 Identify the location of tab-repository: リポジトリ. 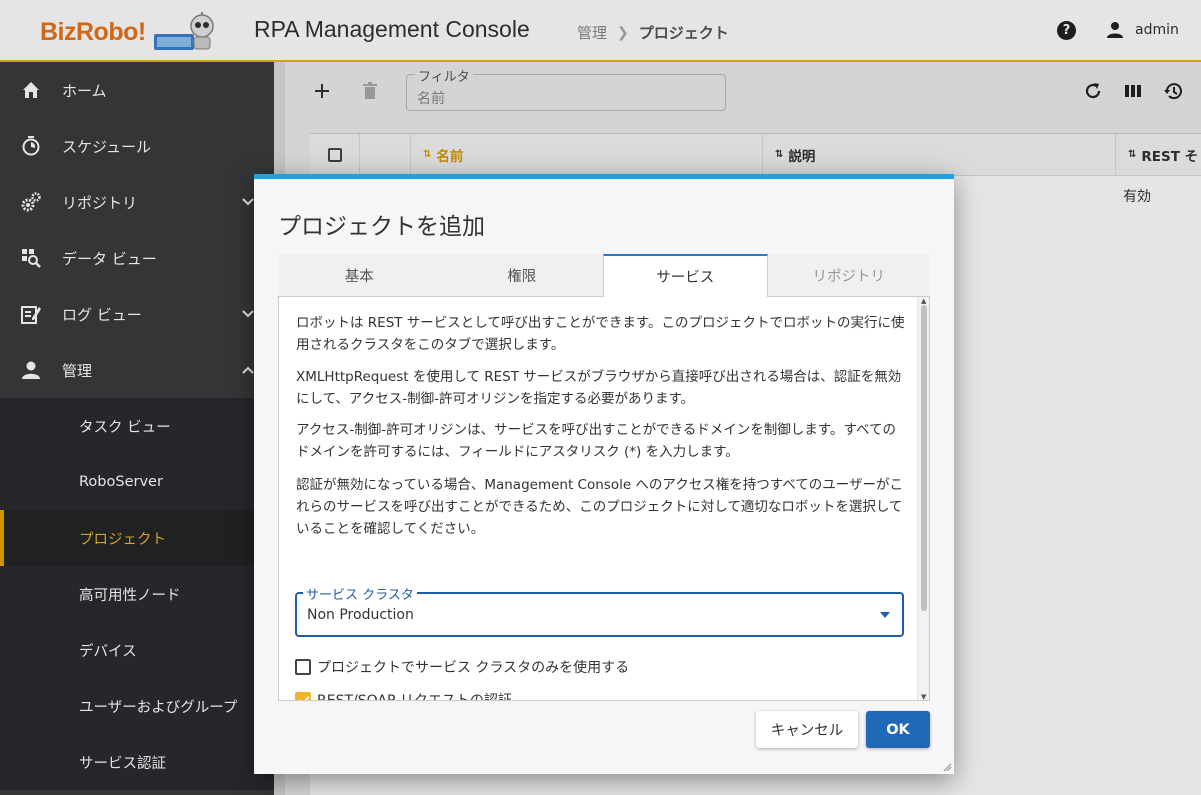
(848, 275).